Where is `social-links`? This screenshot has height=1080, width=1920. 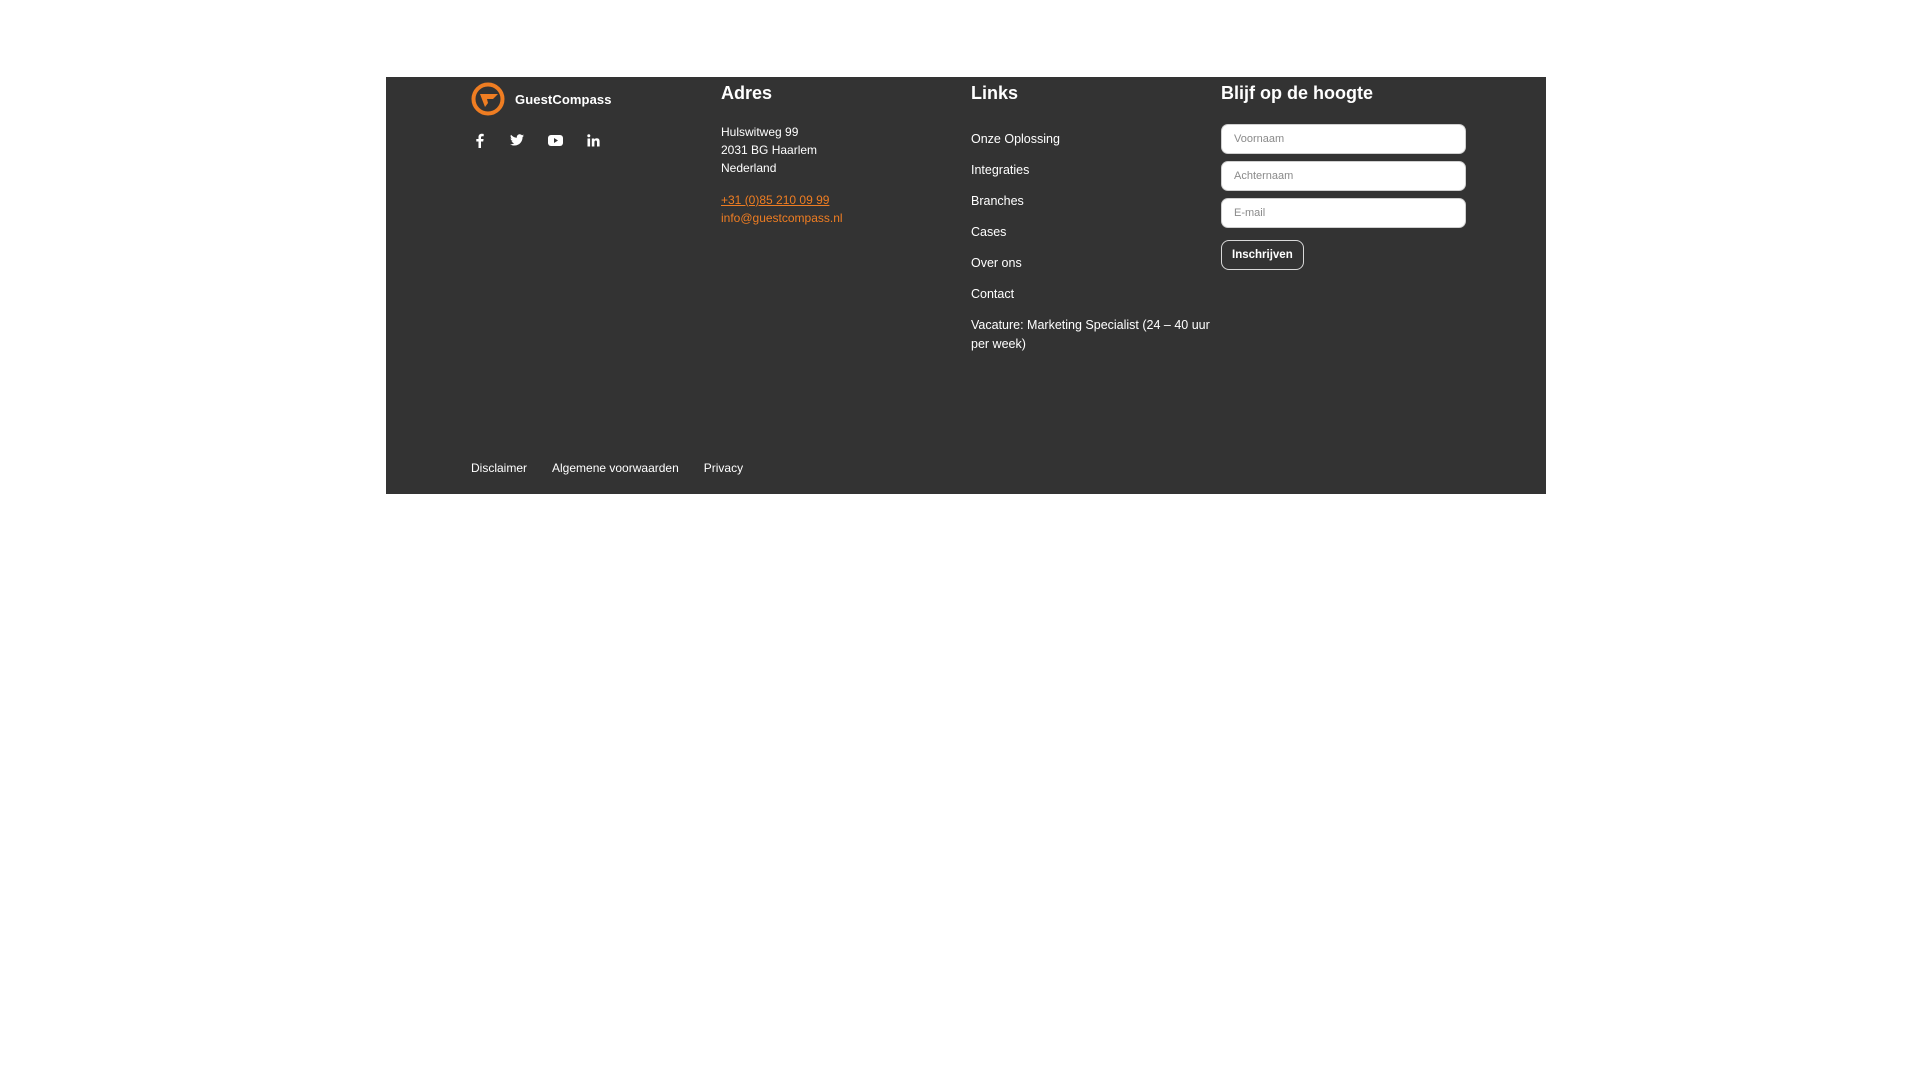
social-links is located at coordinates (547, 140).